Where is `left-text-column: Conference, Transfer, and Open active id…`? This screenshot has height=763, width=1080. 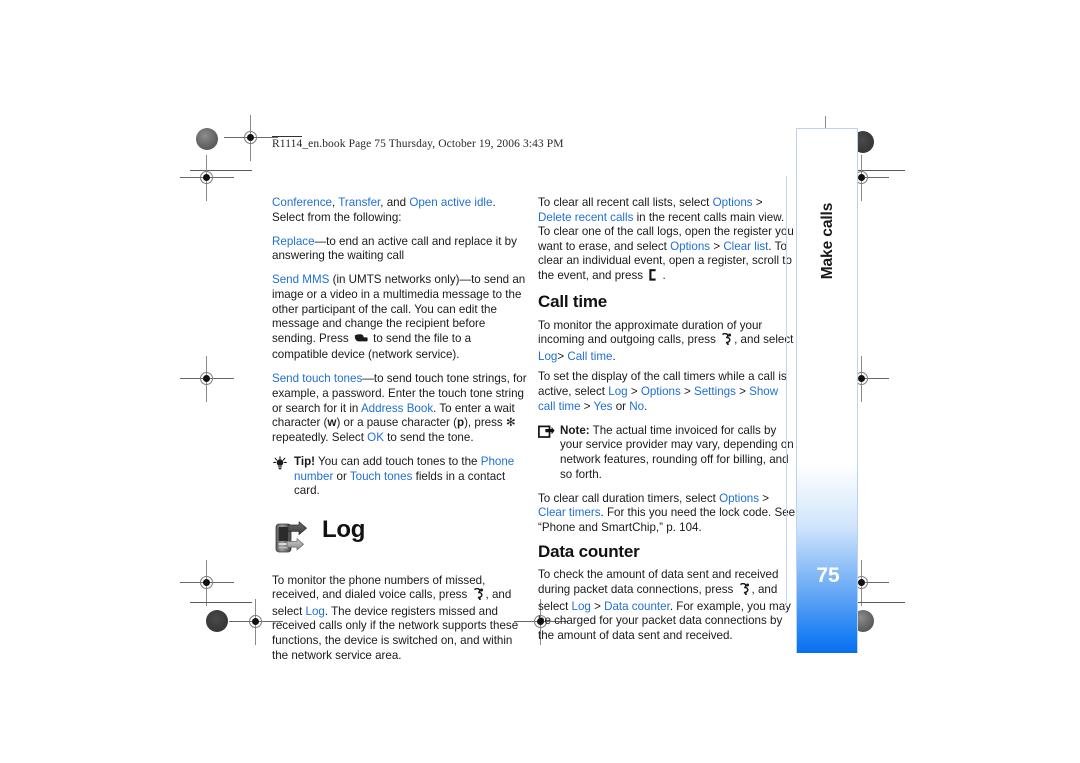 left-text-column: Conference, Transfer, and Open active id… is located at coordinates (401, 434).